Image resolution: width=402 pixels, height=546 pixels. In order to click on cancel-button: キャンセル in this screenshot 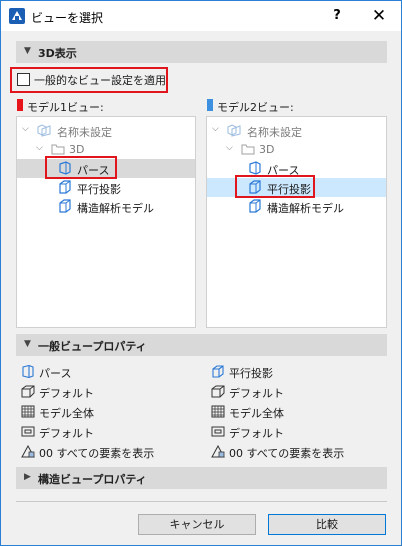, I will do `click(197, 524)`.